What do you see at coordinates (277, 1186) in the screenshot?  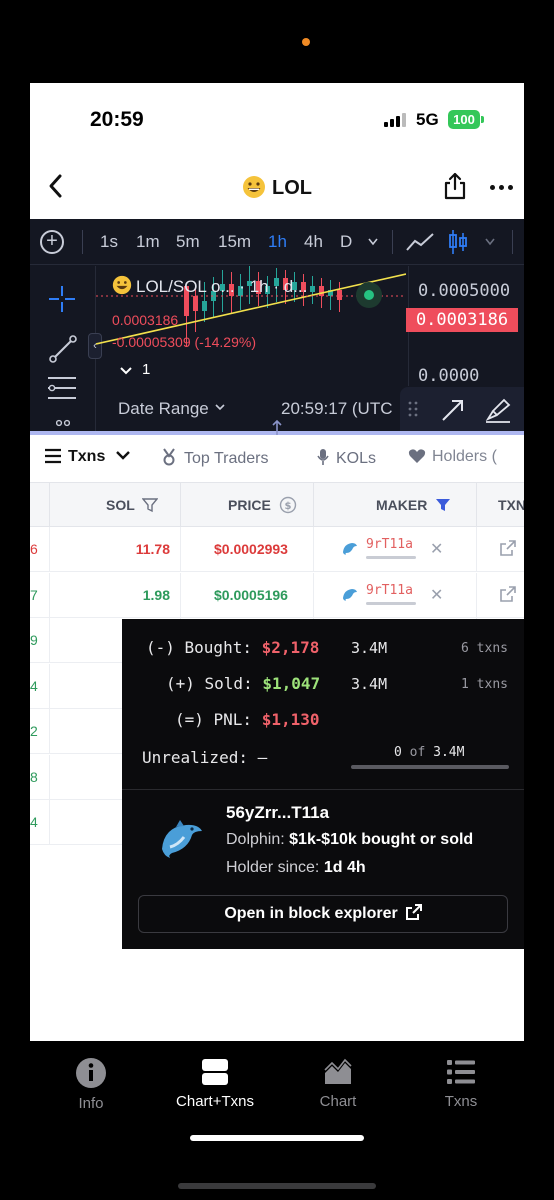 I see `home-indicator-shadow` at bounding box center [277, 1186].